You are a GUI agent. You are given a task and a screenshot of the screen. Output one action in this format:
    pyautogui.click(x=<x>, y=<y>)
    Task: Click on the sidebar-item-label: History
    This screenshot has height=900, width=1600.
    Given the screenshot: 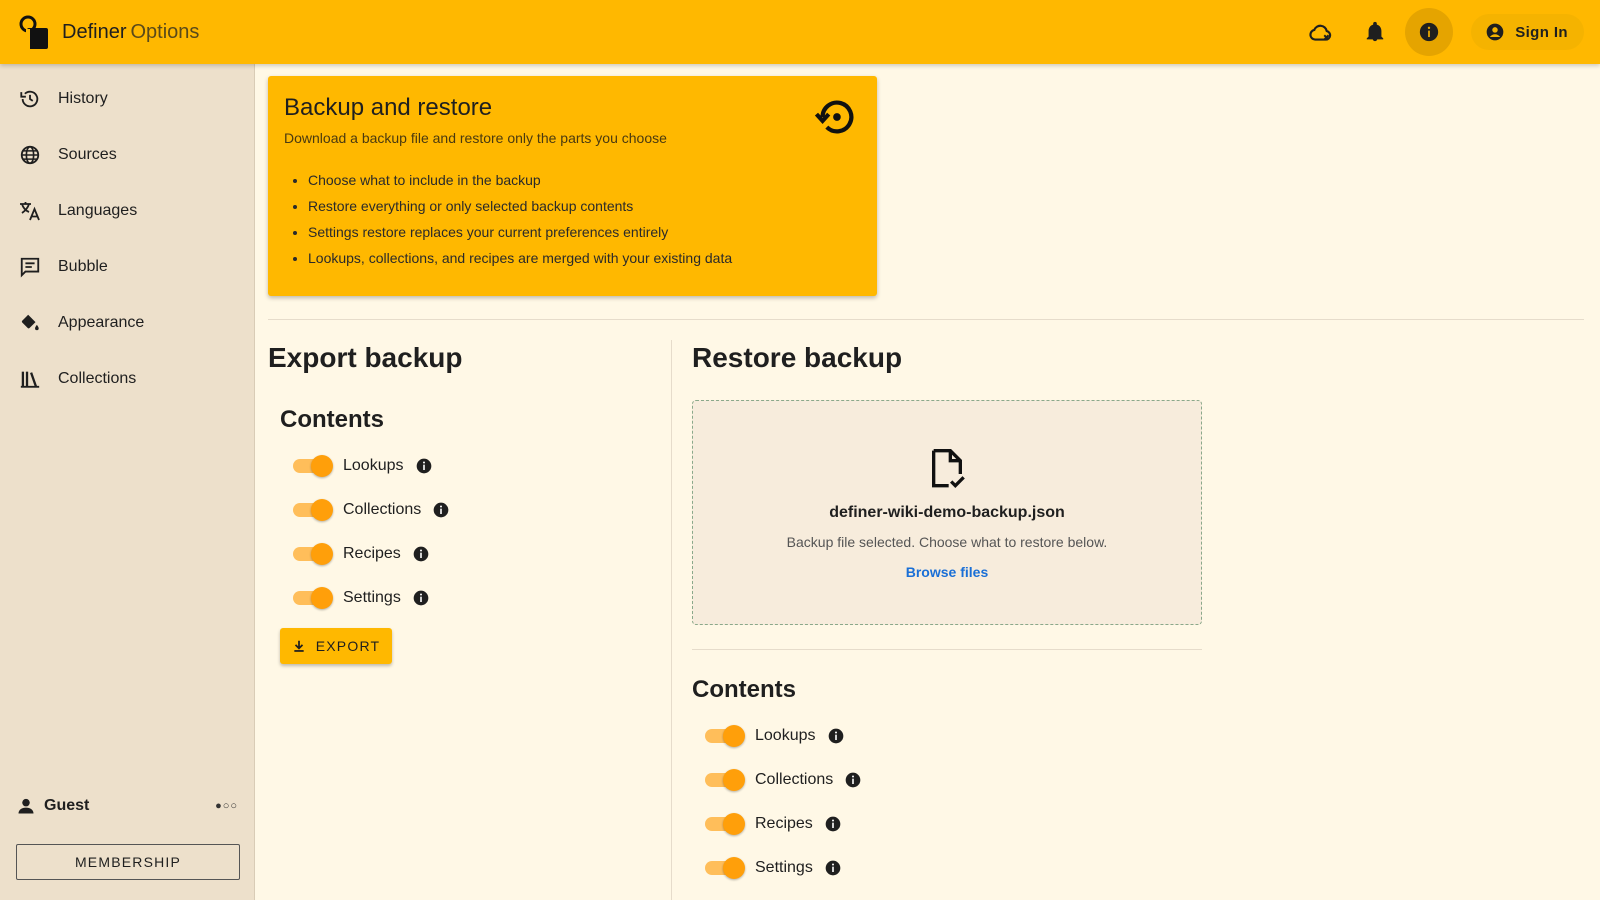 What is the action you would take?
    pyautogui.click(x=83, y=98)
    